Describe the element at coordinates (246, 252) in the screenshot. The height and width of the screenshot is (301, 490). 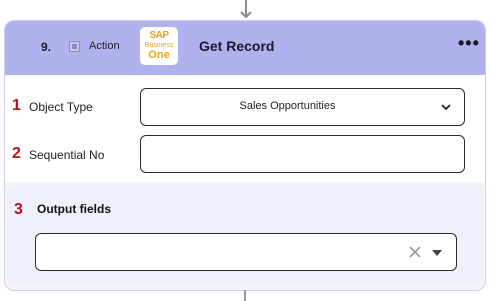
I see `output-fields-select` at that location.